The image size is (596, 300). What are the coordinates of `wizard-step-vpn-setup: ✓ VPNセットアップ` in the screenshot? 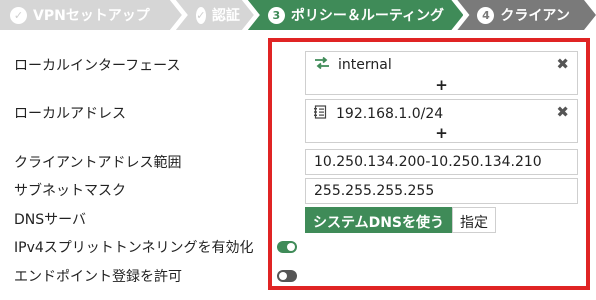 It's located at (91, 15).